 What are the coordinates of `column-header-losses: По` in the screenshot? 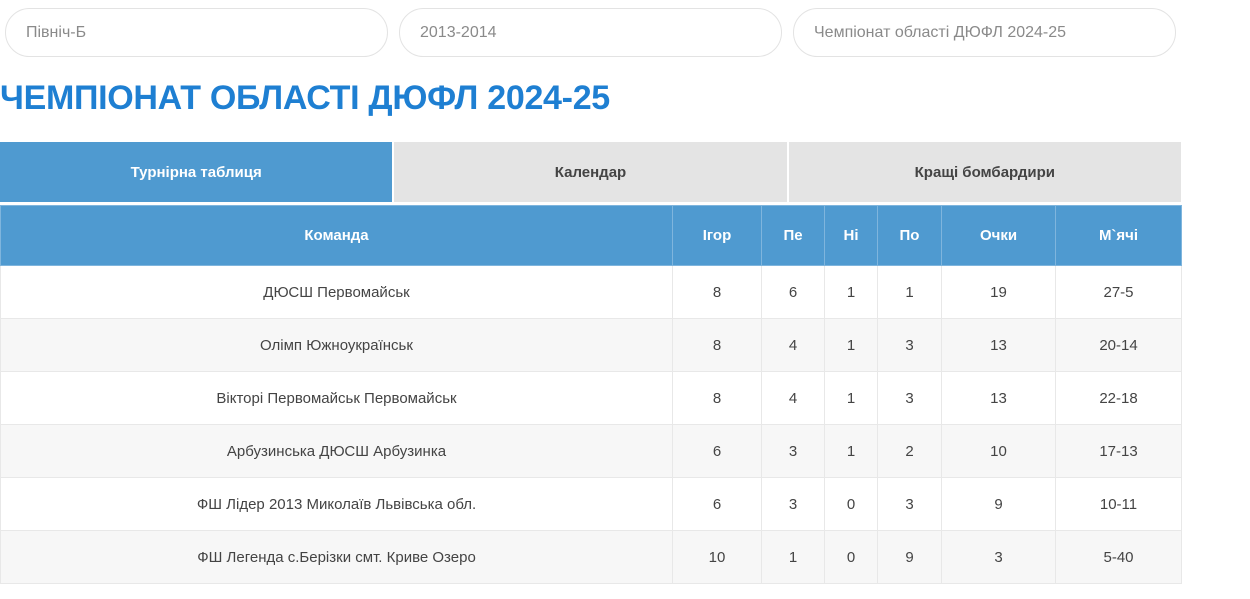 It's located at (909, 235).